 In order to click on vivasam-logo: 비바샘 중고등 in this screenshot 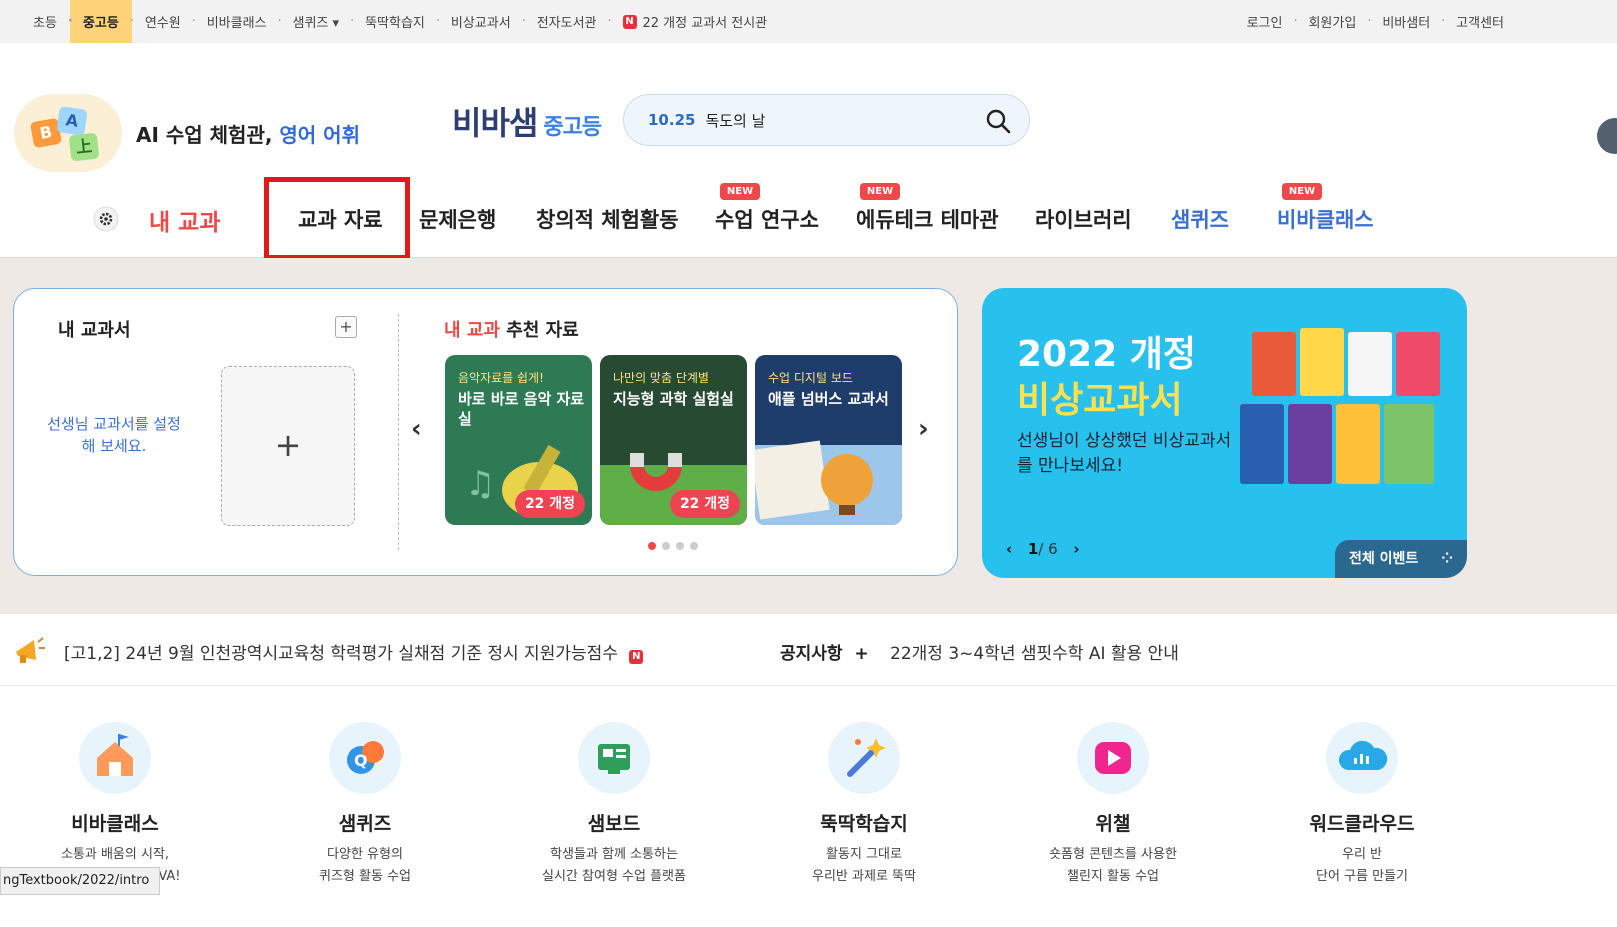, I will do `click(527, 121)`.